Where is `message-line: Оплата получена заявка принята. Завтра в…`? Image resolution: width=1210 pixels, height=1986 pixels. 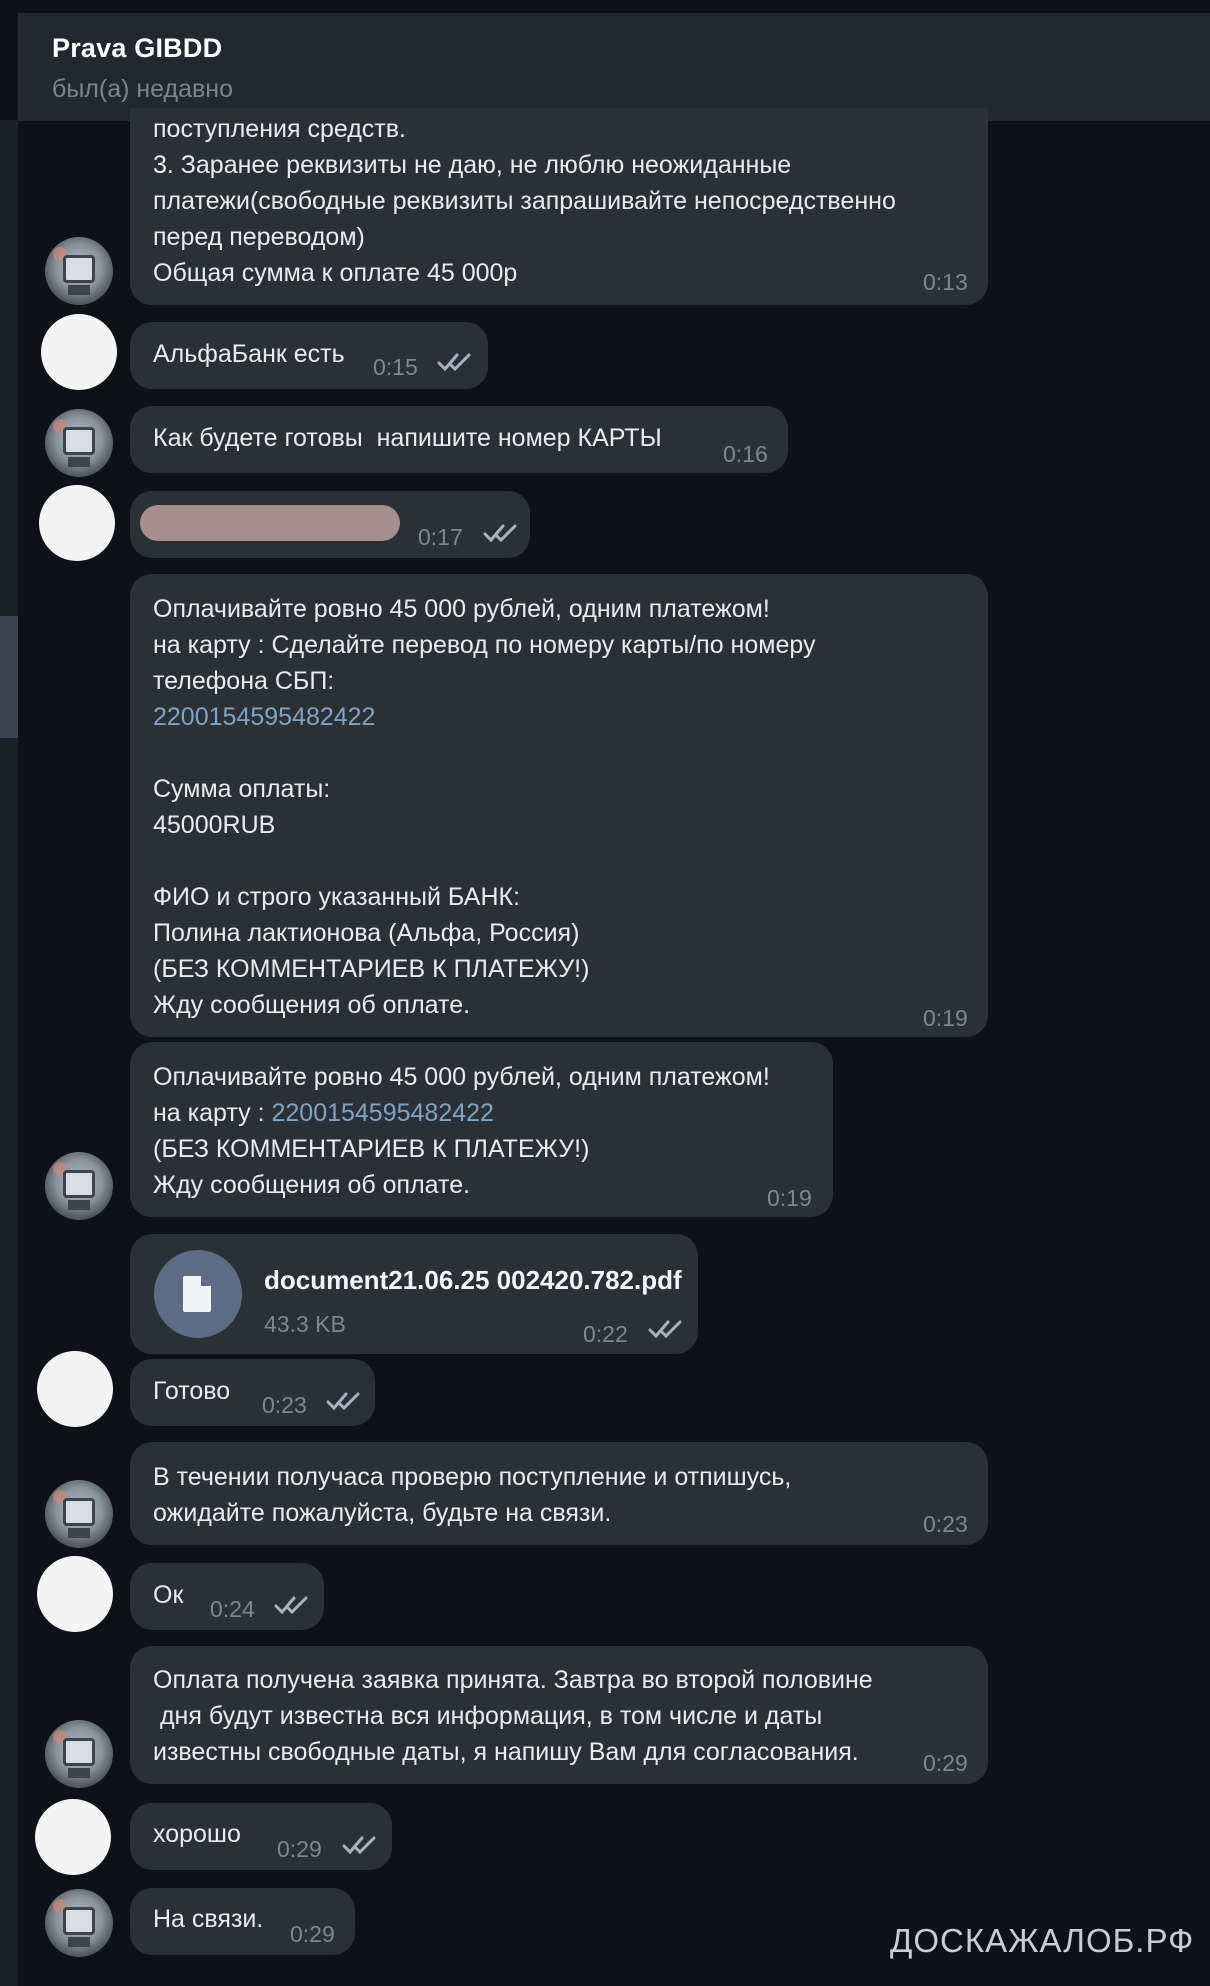 message-line: Оплата получена заявка принята. Завтра в… is located at coordinates (513, 1680).